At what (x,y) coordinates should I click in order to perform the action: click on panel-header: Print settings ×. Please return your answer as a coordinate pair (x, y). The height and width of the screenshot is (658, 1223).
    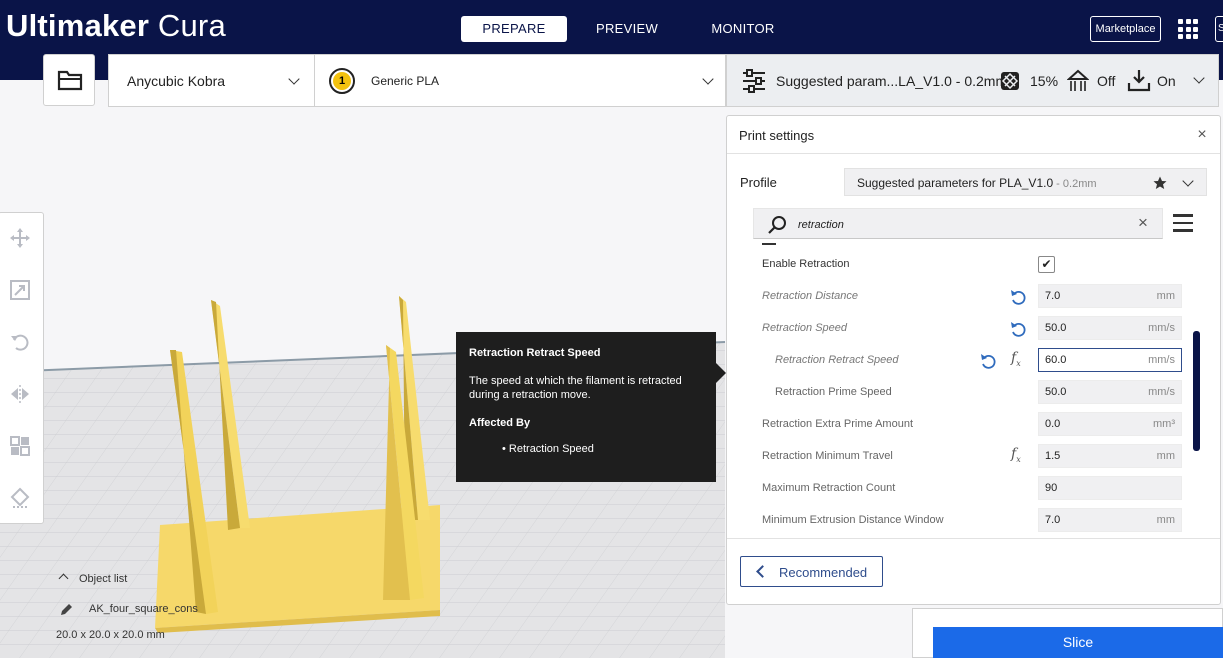
    Looking at the image, I should click on (973, 135).